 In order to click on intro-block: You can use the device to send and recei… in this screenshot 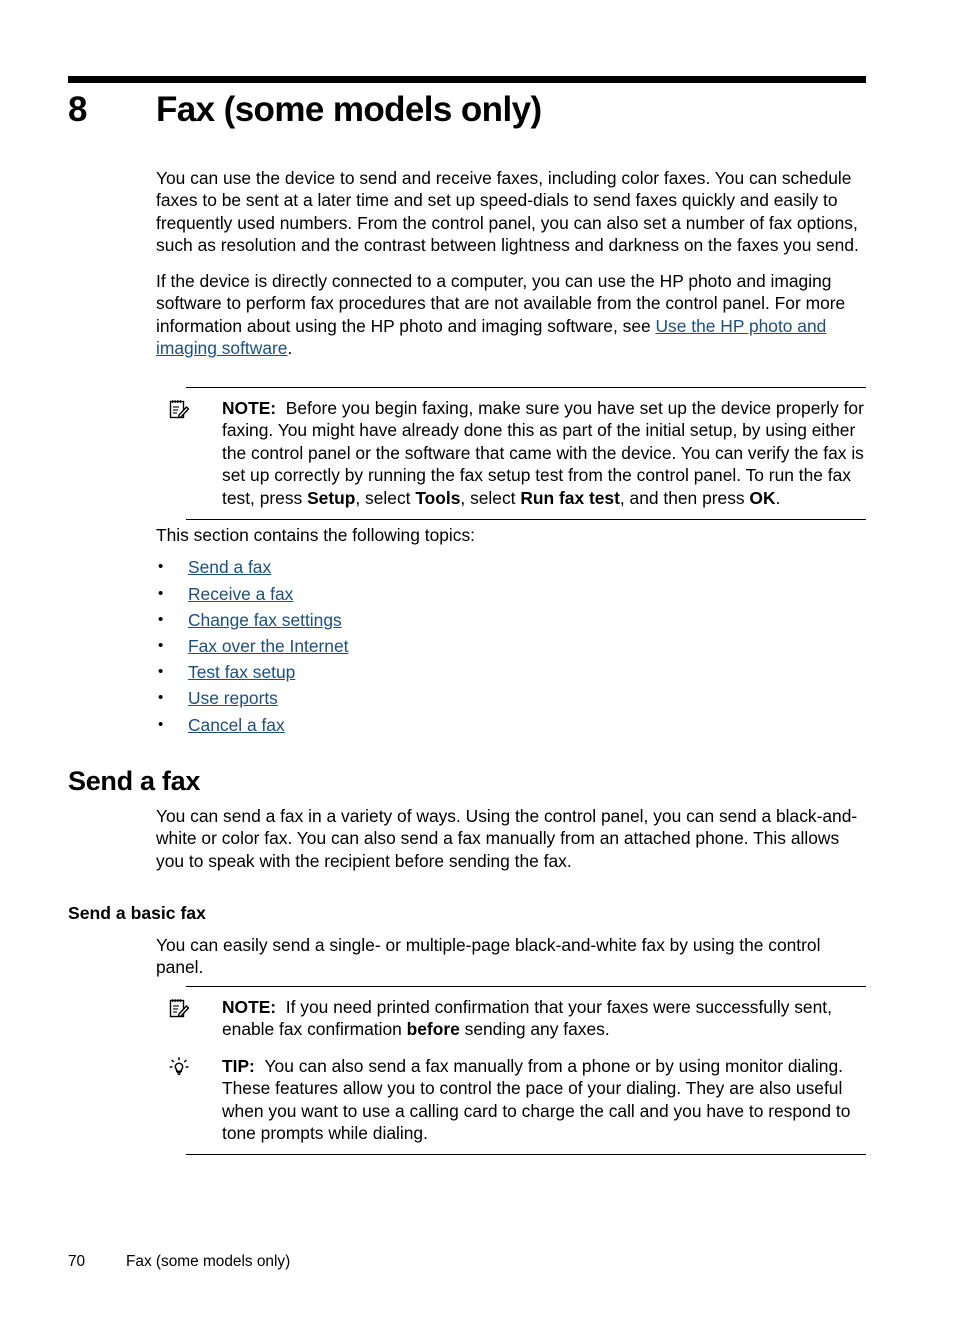, I will do `click(512, 270)`.